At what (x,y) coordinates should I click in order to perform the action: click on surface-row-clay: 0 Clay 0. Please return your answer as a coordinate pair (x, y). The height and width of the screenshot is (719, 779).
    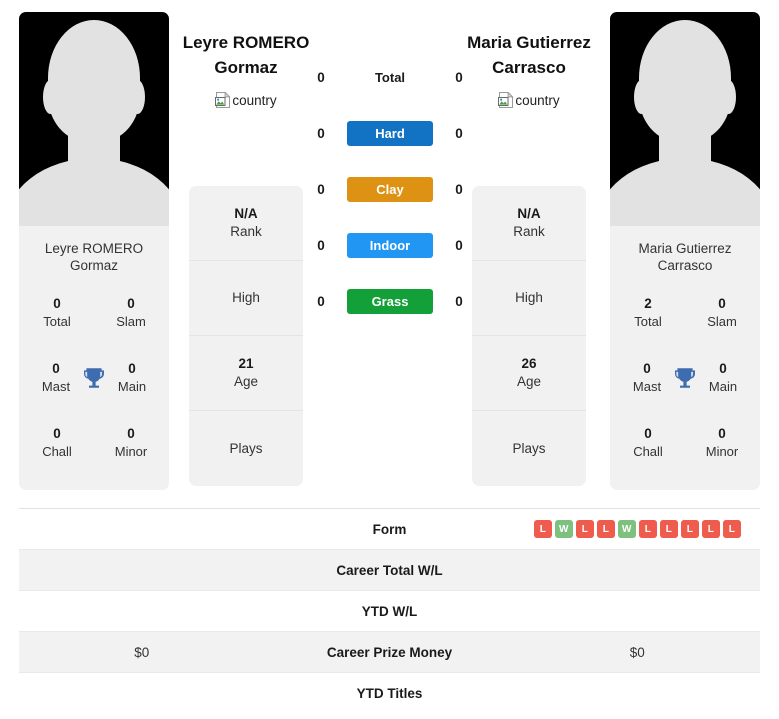
    Looking at the image, I should click on (390, 189).